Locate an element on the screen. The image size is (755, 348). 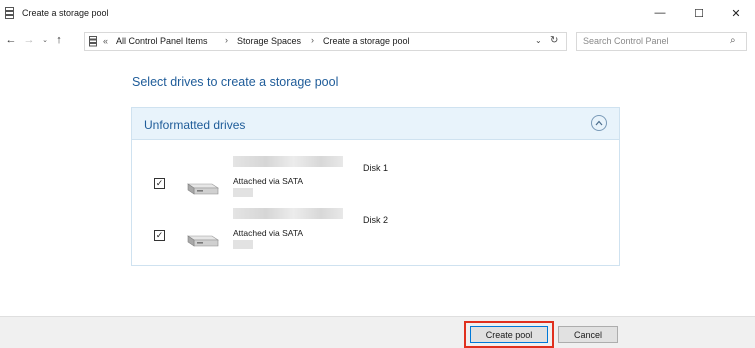
breadcrumb-overflow-icon: « is located at coordinates (105, 41).